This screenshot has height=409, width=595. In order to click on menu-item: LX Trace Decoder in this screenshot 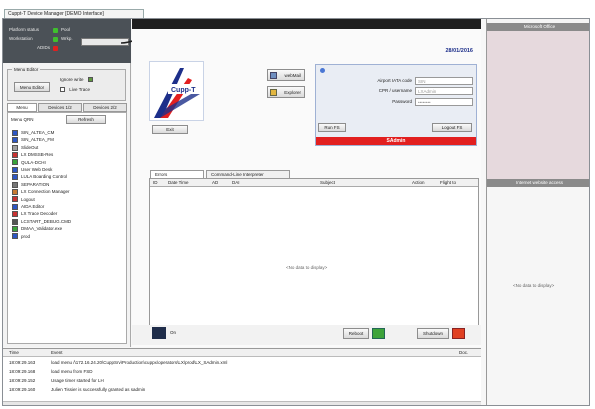, I will do `click(34, 214)`.